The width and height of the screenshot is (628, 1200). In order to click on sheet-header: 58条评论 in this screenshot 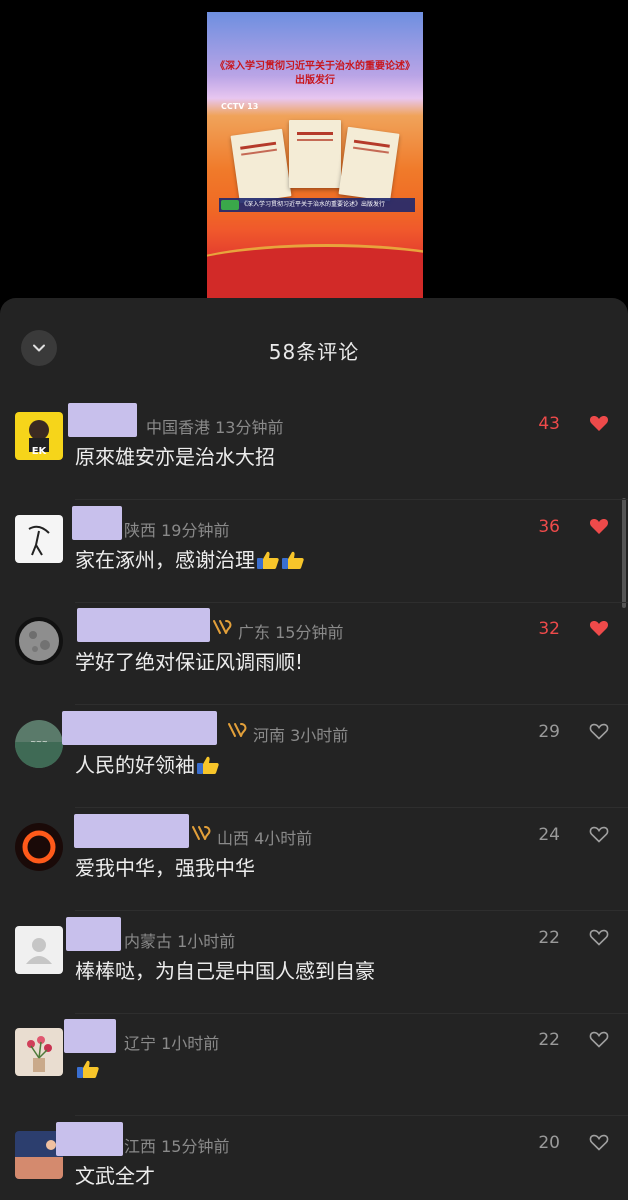, I will do `click(314, 348)`.